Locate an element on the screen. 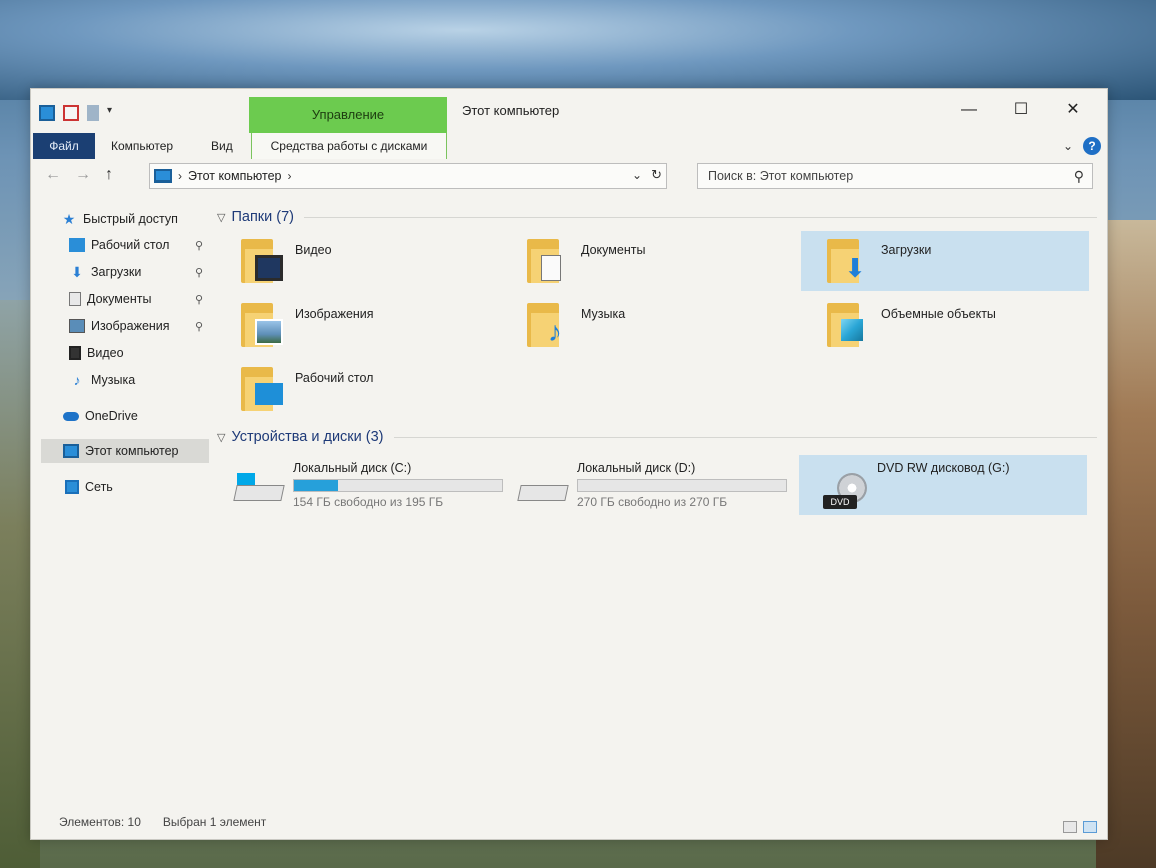 The width and height of the screenshot is (1156, 868). refresh-icon: ↻ is located at coordinates (656, 175).